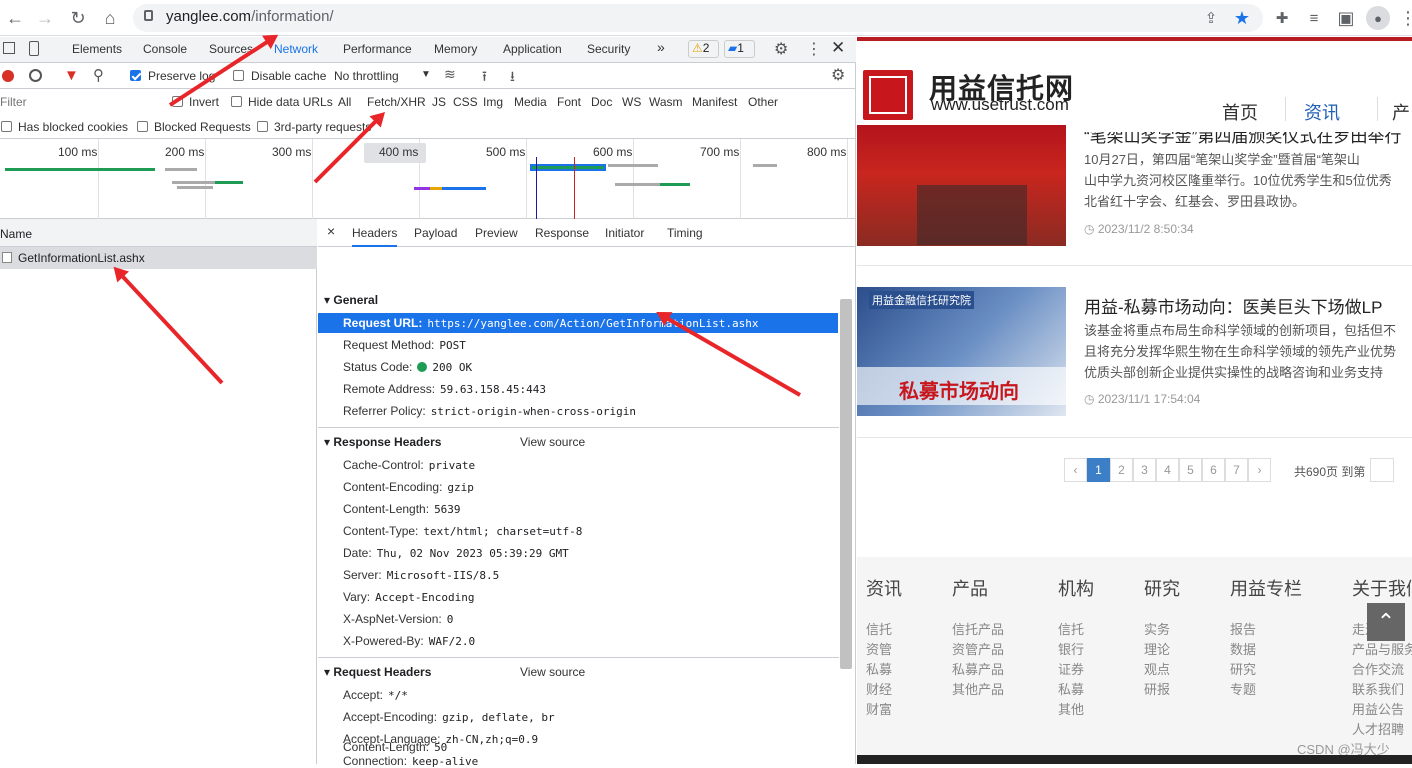 Image resolution: width=1412 pixels, height=768 pixels. What do you see at coordinates (1213, 470) in the screenshot?
I see `pagination-page: 6` at bounding box center [1213, 470].